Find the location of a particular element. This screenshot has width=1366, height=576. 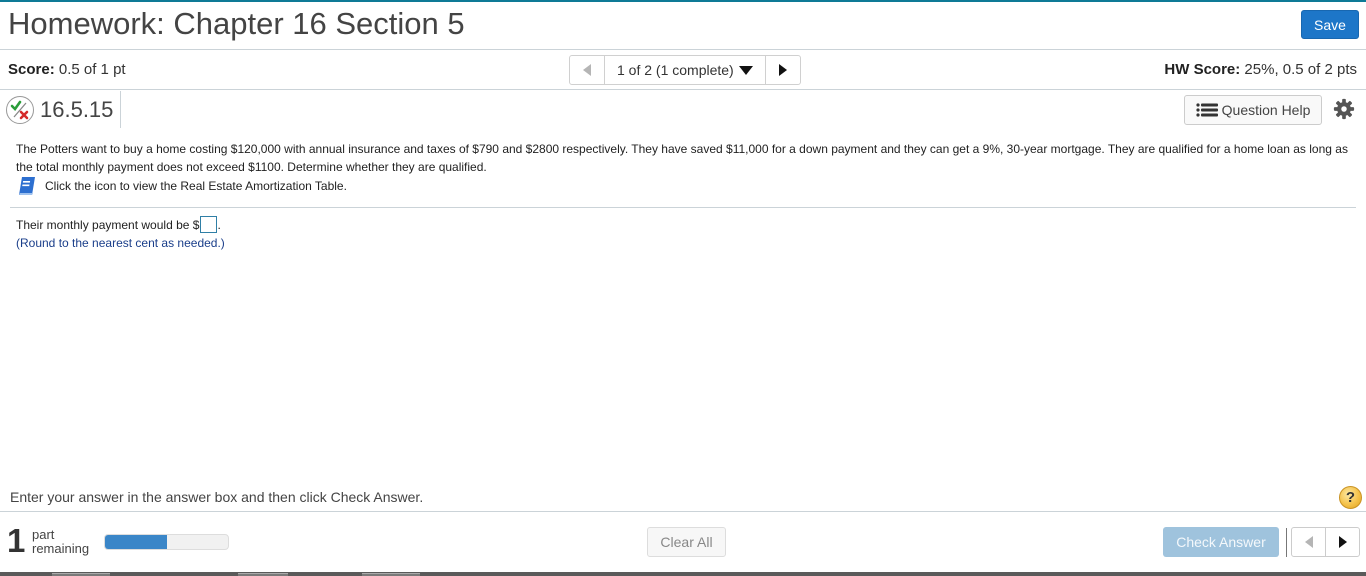

rounding-note: (Round to the nearest cent as needed.) is located at coordinates (120, 243).